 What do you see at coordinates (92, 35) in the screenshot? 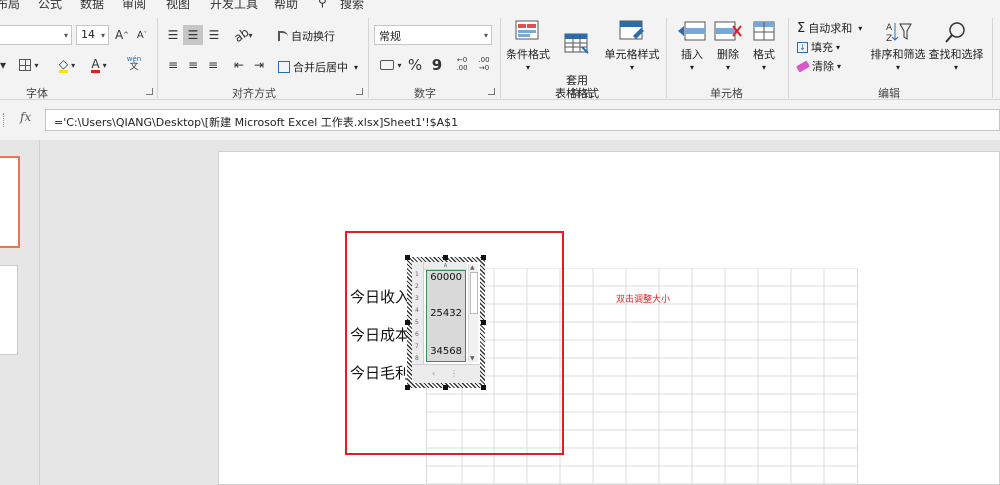
I see `font-size-combo: 14 ▾` at bounding box center [92, 35].